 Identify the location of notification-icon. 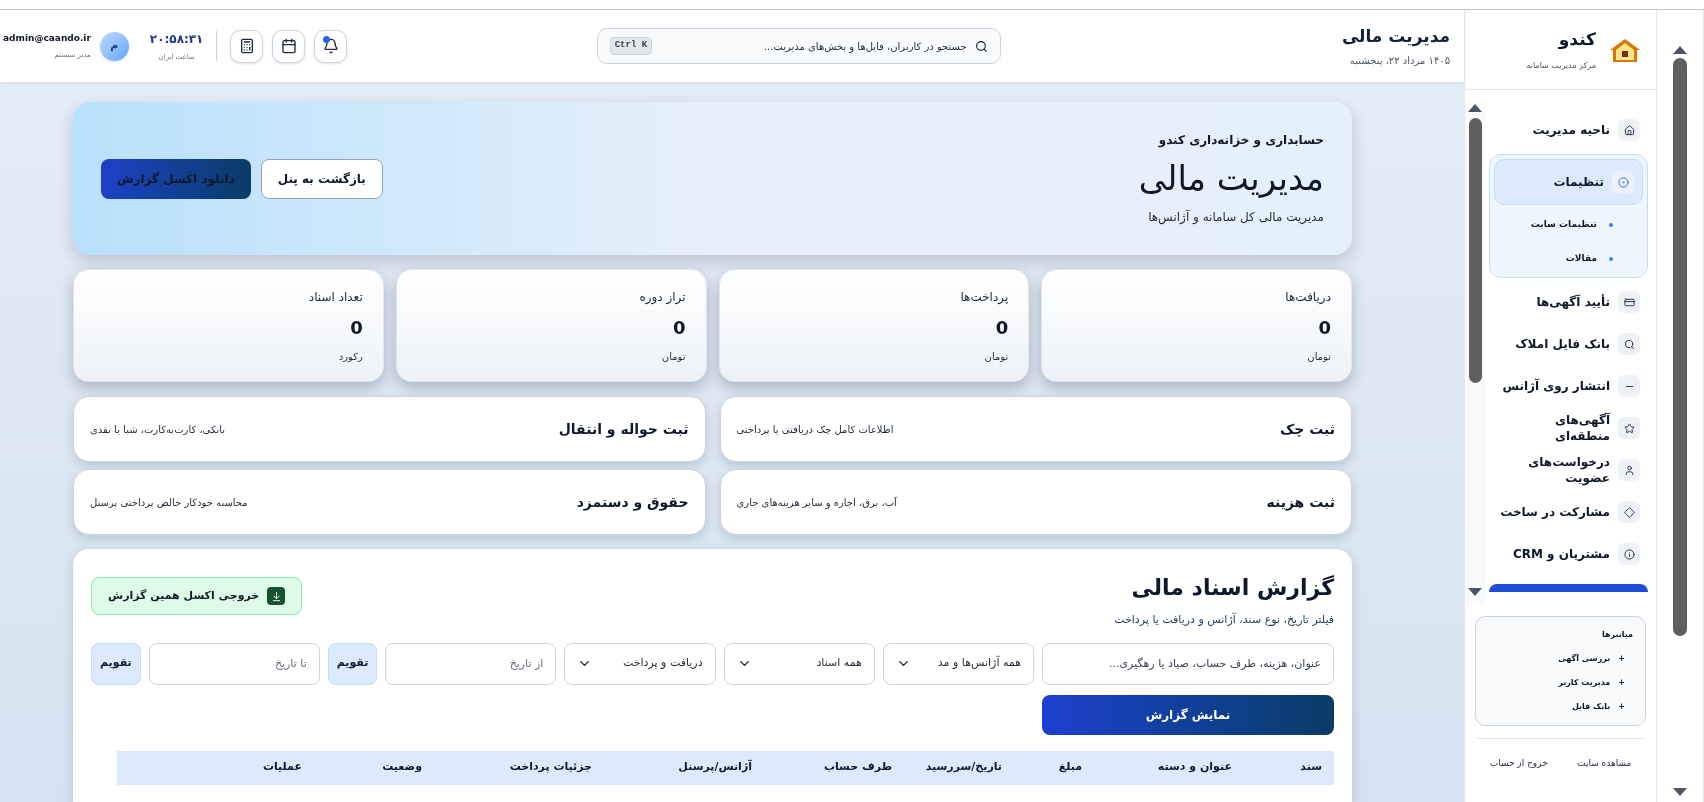
(330, 46).